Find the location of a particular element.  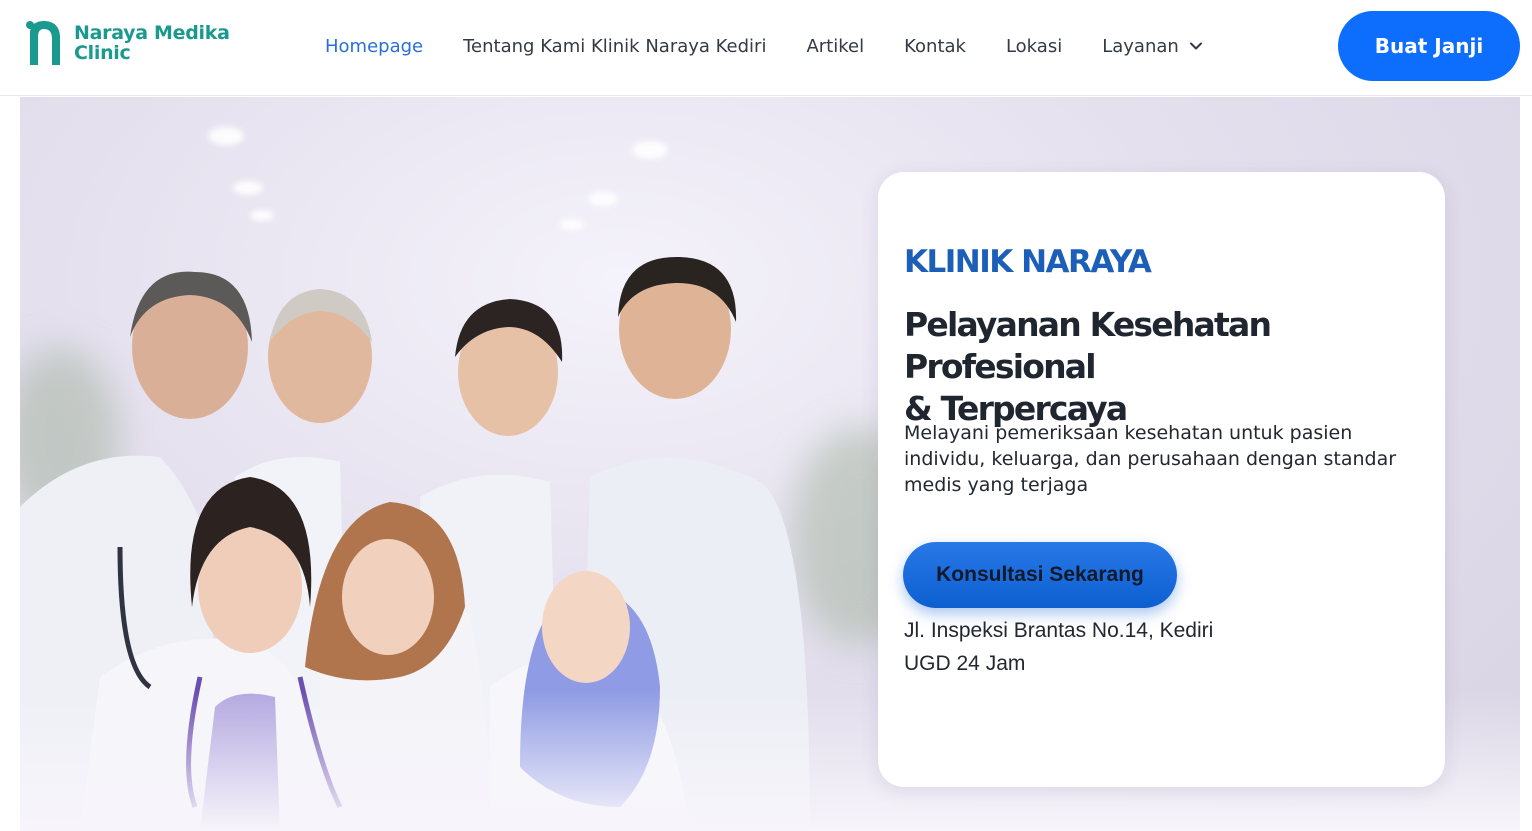

nav-layanan-dropdown: Layanan is located at coordinates (1152, 46).